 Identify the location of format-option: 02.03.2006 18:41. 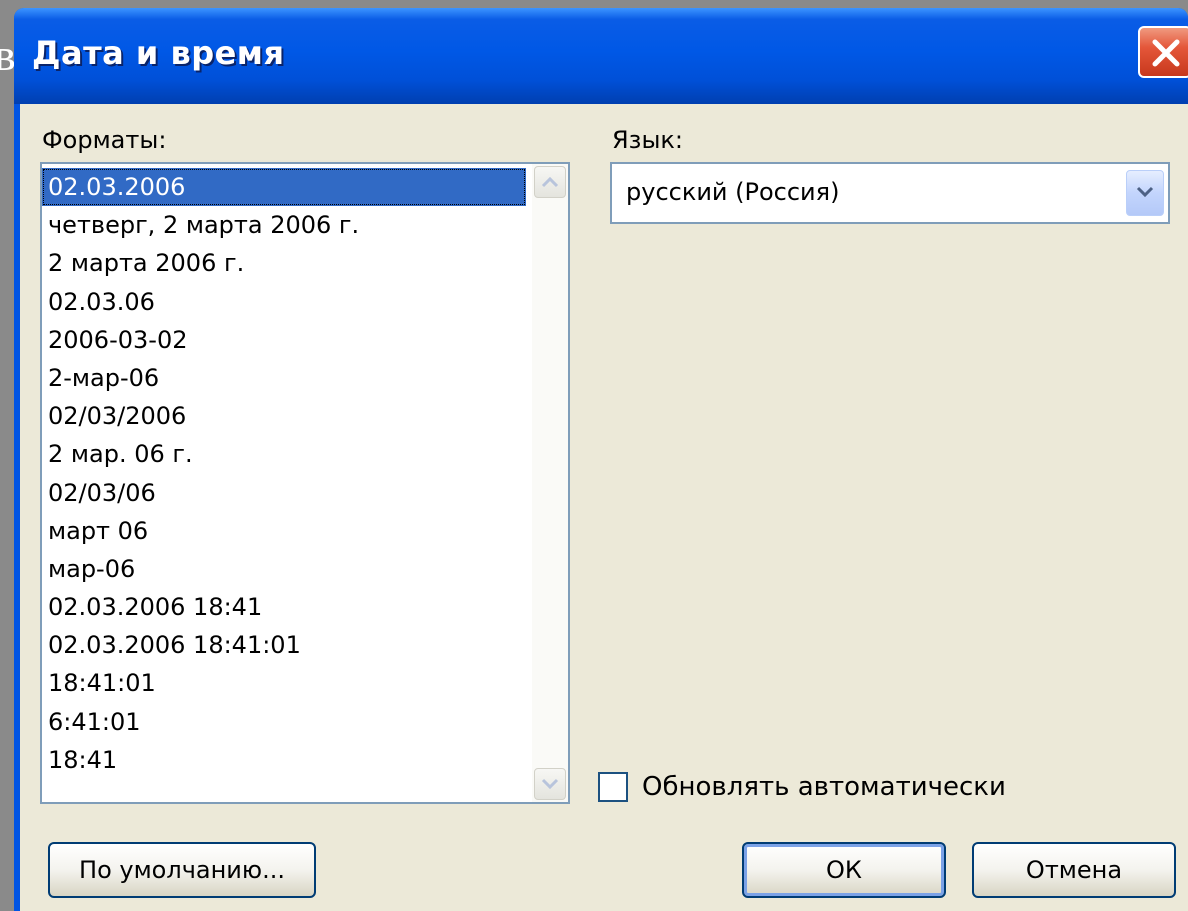
(286, 607).